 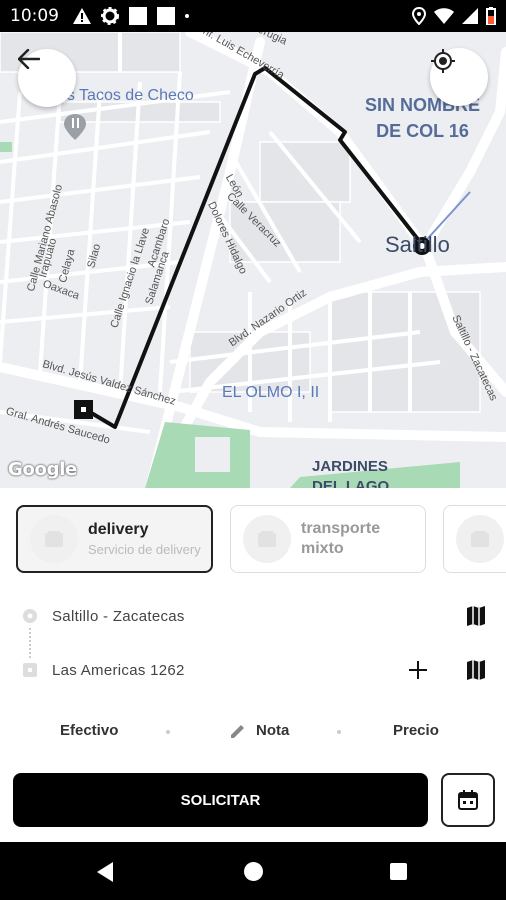 What do you see at coordinates (253, 16) in the screenshot?
I see `status-bar: 10:09` at bounding box center [253, 16].